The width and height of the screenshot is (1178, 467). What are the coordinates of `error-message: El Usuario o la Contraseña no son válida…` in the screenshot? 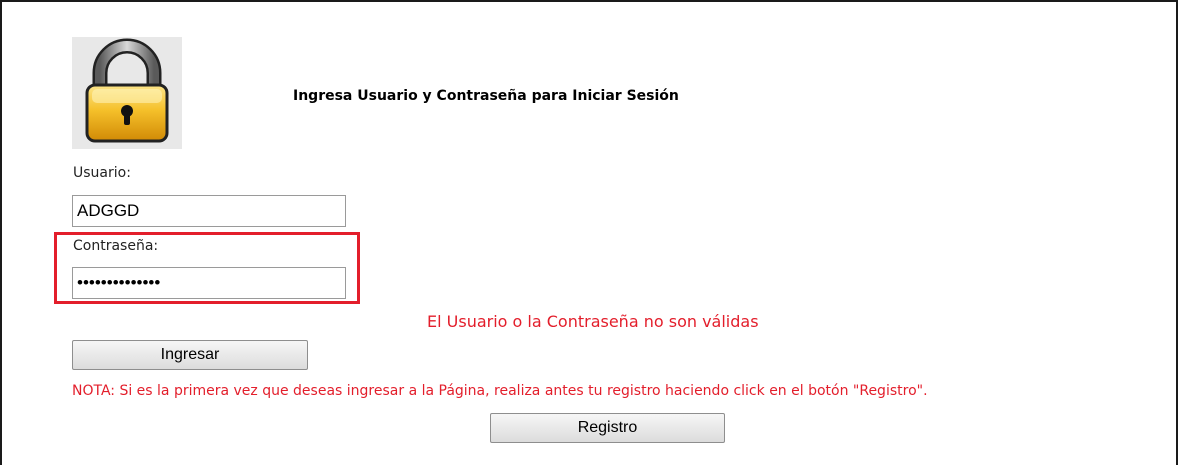 It's located at (593, 321).